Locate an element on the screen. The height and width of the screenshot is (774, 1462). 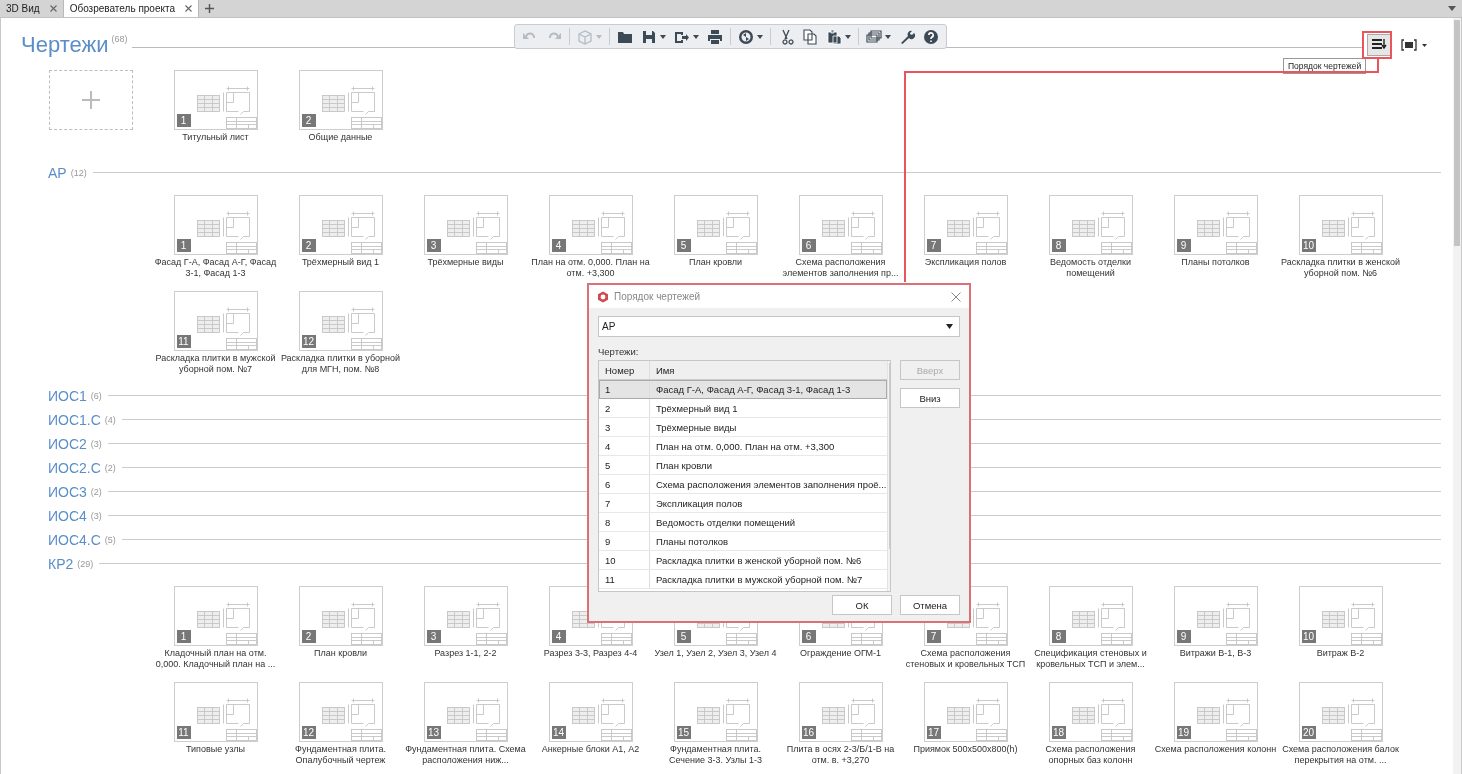
sheet-name: Приямок 500х500х800(h) is located at coordinates (965, 749).